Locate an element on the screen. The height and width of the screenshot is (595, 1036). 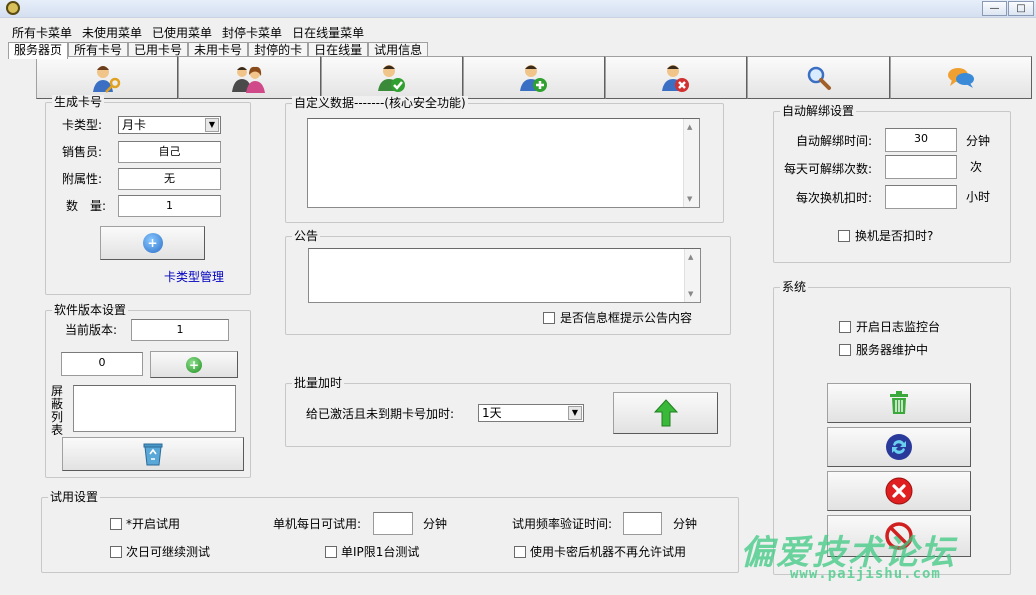
card-type-label: 卡类型: is located at coordinates (82, 125).